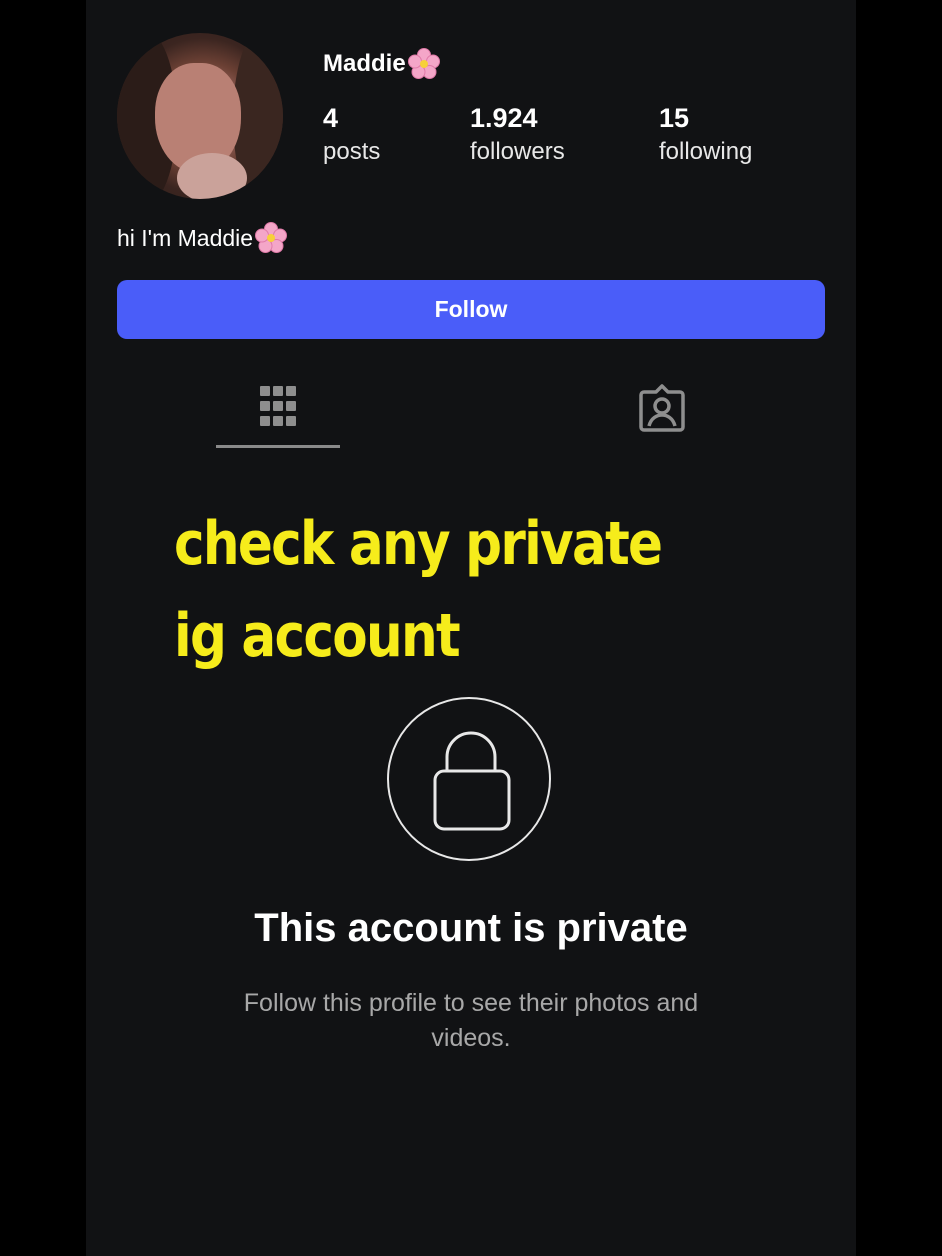 This screenshot has width=942, height=1256. What do you see at coordinates (331, 118) in the screenshot?
I see `posts-count: 4` at bounding box center [331, 118].